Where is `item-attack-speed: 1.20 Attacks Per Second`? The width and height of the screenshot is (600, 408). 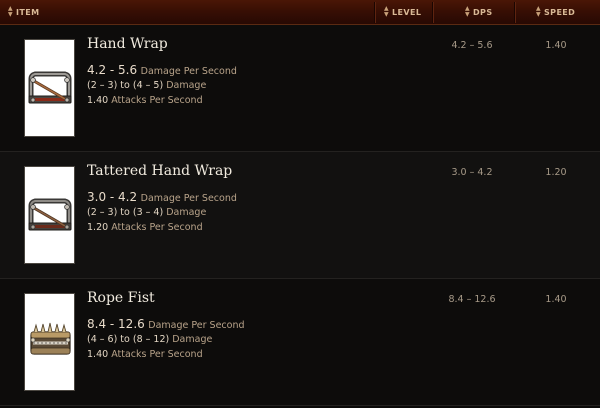 item-attack-speed: 1.20 Attacks Per Second is located at coordinates (145, 227).